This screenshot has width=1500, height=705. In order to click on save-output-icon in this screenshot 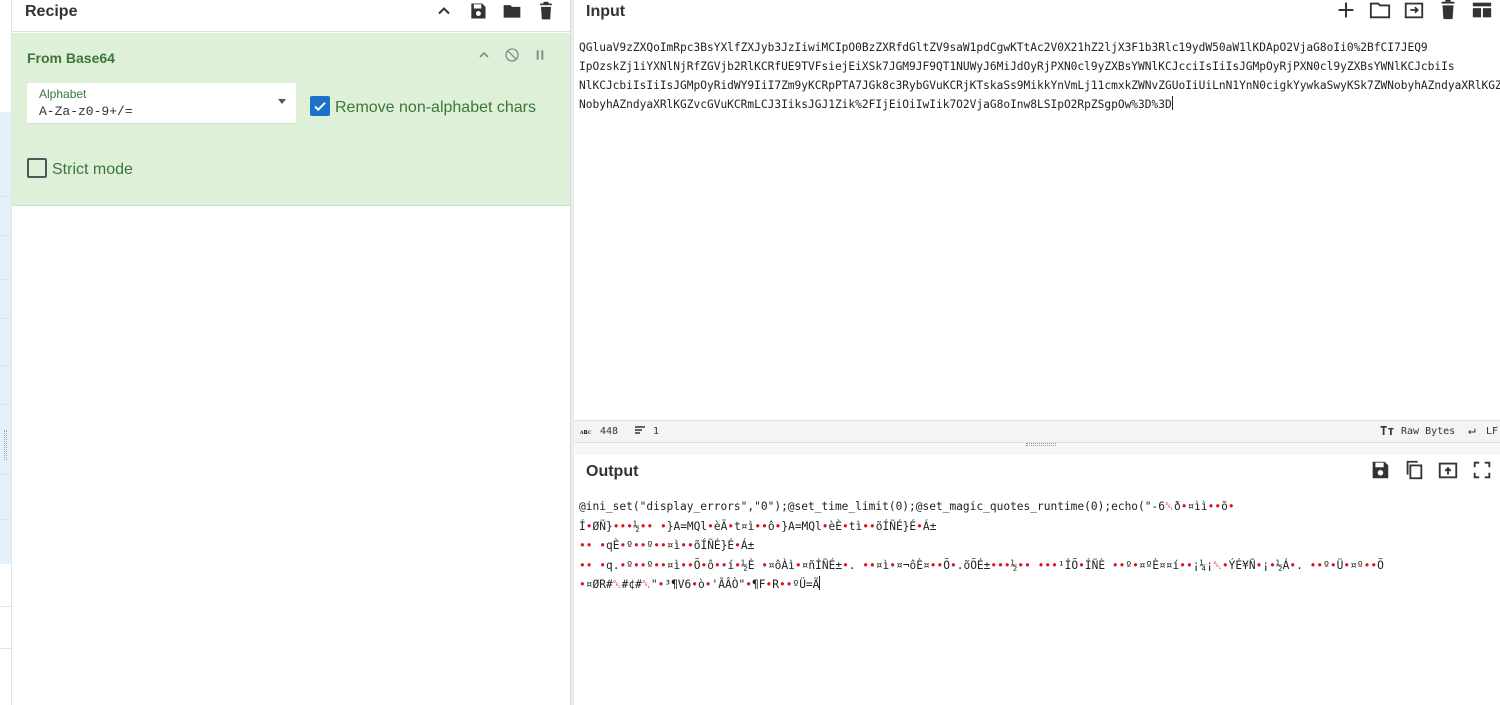, I will do `click(1380, 470)`.